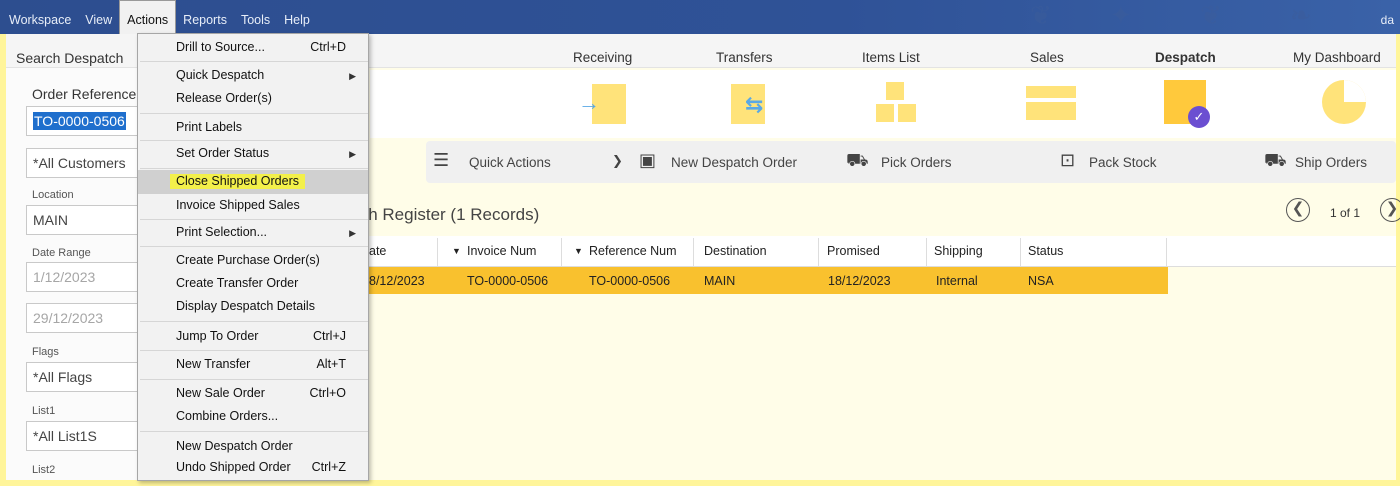  I want to click on forklift-icon: ⛟, so click(857, 160).